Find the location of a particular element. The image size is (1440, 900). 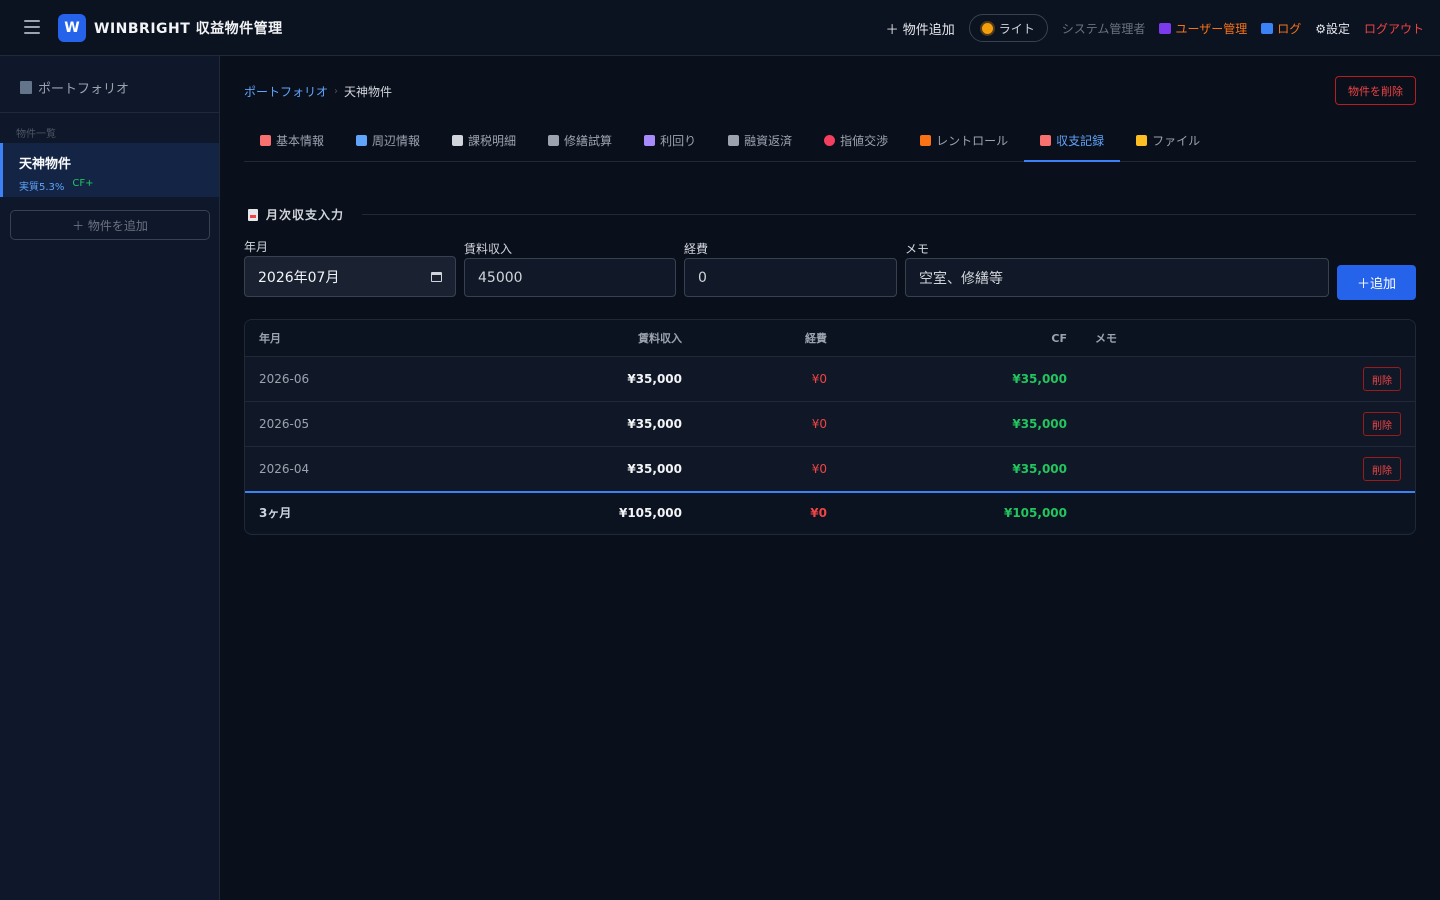

year-month-input: 2026年07月 is located at coordinates (350, 276).